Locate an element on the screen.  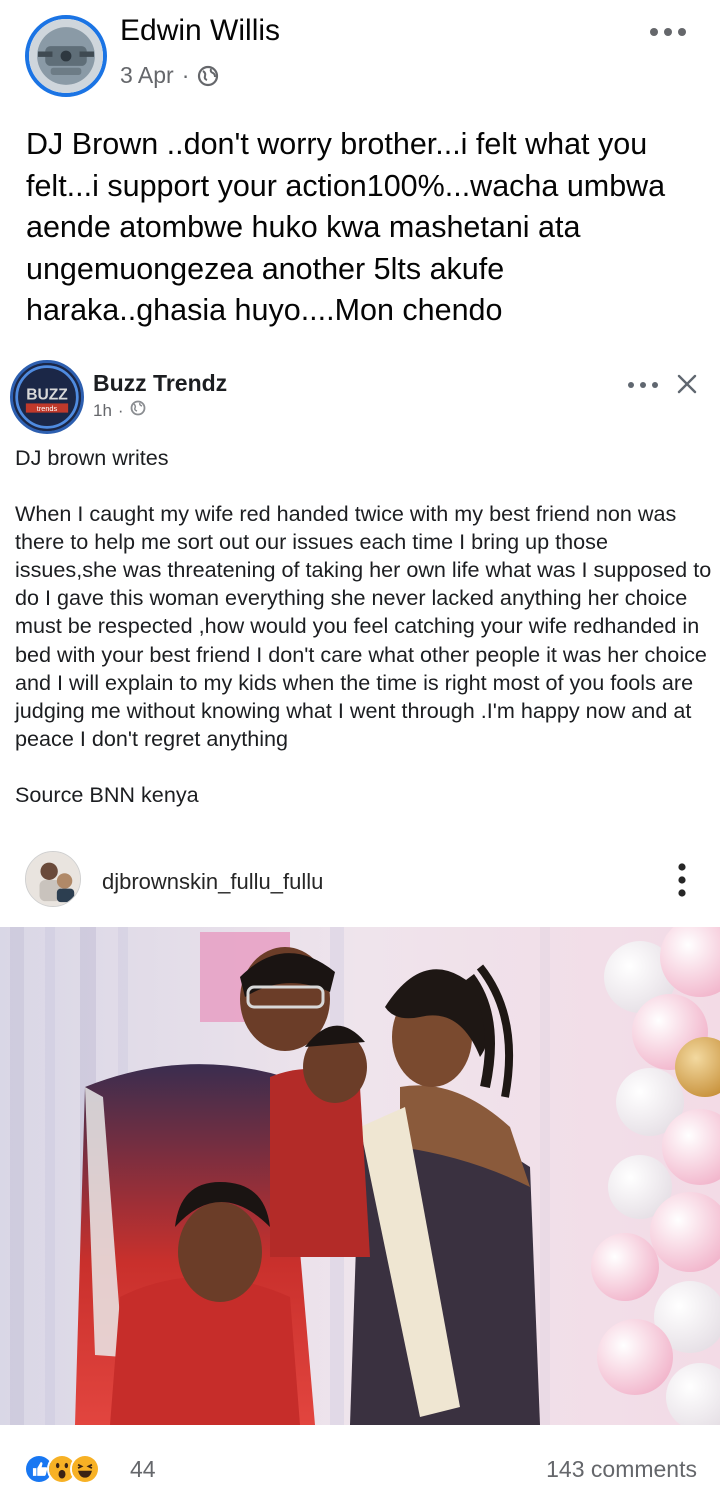
post-header: Edwin Willis 3 Apr · is located at coordinates (360, 55).